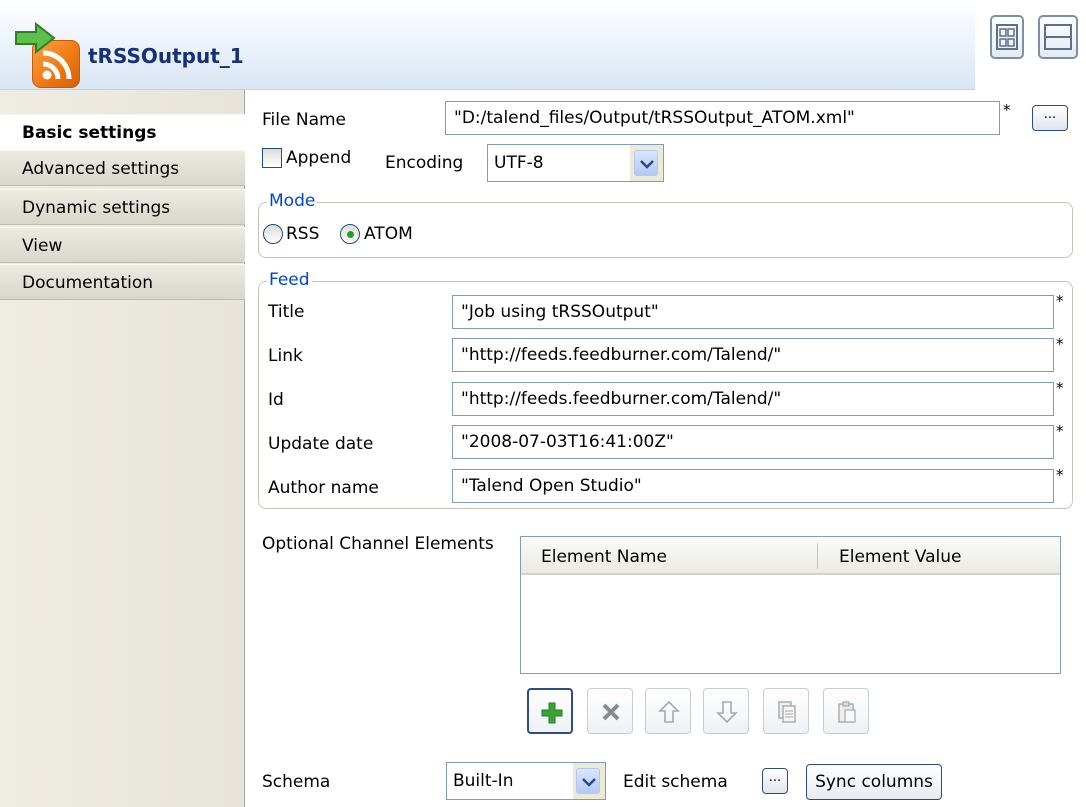 The image size is (1086, 807). What do you see at coordinates (319, 158) in the screenshot?
I see `append-label: Append` at bounding box center [319, 158].